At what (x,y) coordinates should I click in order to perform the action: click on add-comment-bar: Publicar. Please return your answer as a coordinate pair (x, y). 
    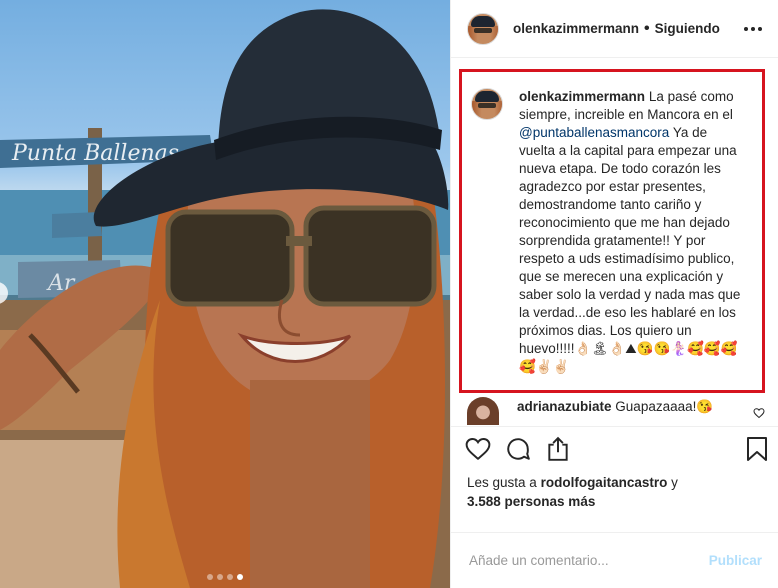
    Looking at the image, I should click on (614, 560).